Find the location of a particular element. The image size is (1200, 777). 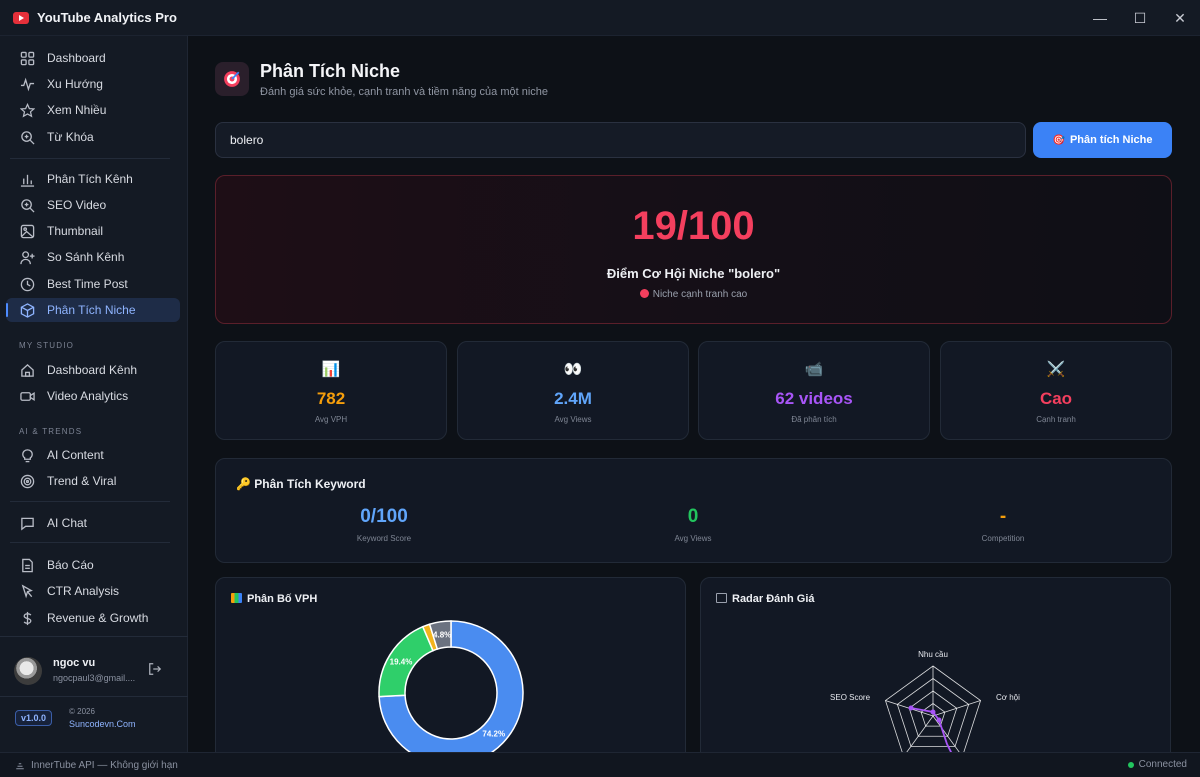

keyword-avg-views-value: 0 is located at coordinates (693, 516).